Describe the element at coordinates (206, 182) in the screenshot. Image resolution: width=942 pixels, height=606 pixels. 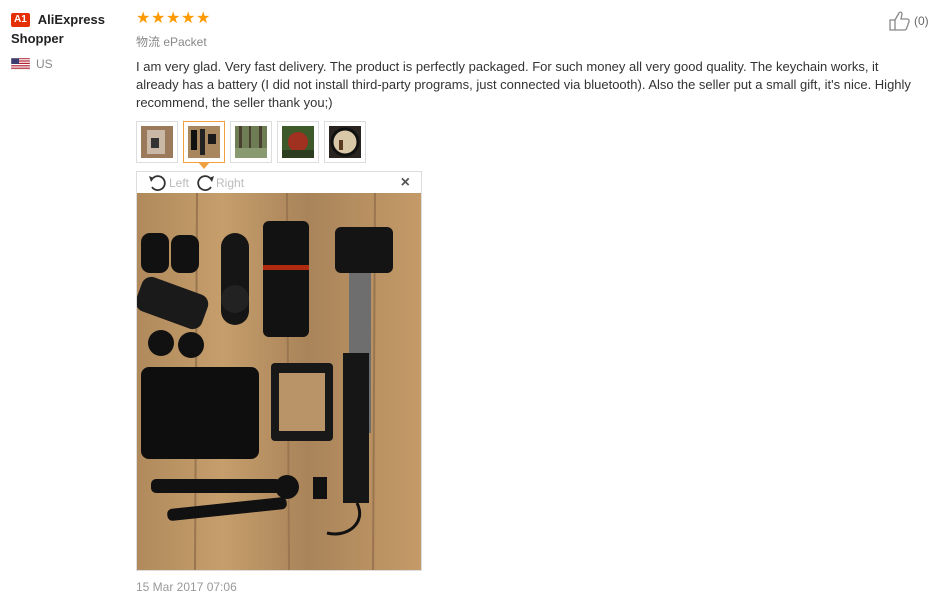
I see `rotate-right-icon` at that location.